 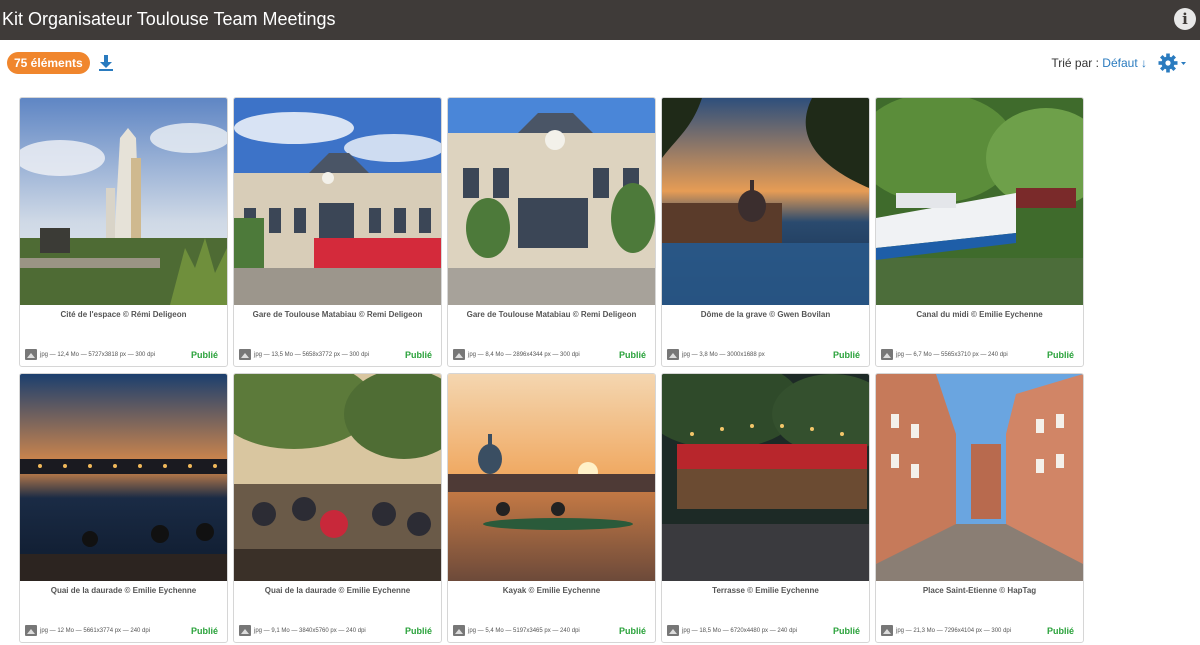 I want to click on sort-control: Trié par : Défaut ↓, so click(x=1099, y=63).